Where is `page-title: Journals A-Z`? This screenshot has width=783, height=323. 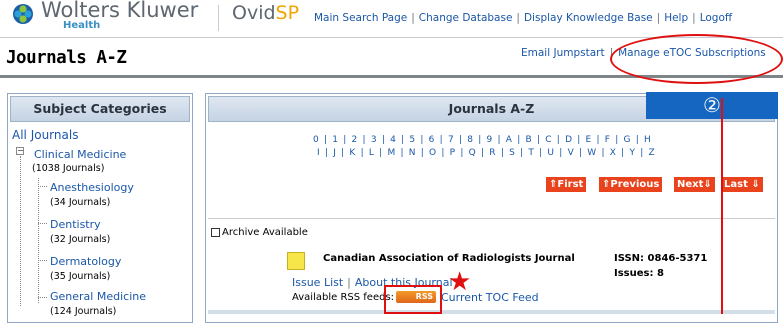 page-title: Journals A-Z is located at coordinates (66, 58).